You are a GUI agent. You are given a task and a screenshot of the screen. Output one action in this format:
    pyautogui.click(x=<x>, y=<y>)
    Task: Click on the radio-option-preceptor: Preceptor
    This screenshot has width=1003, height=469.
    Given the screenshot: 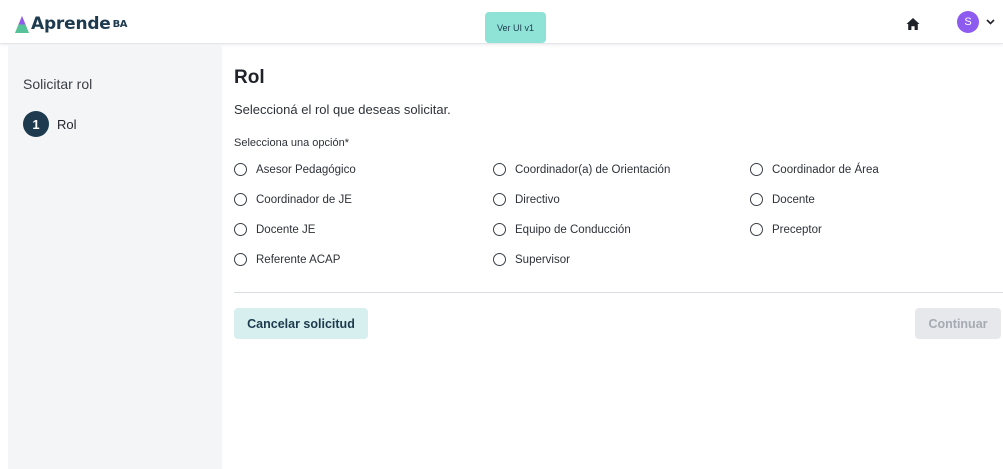 What is the action you would take?
    pyautogui.click(x=786, y=229)
    